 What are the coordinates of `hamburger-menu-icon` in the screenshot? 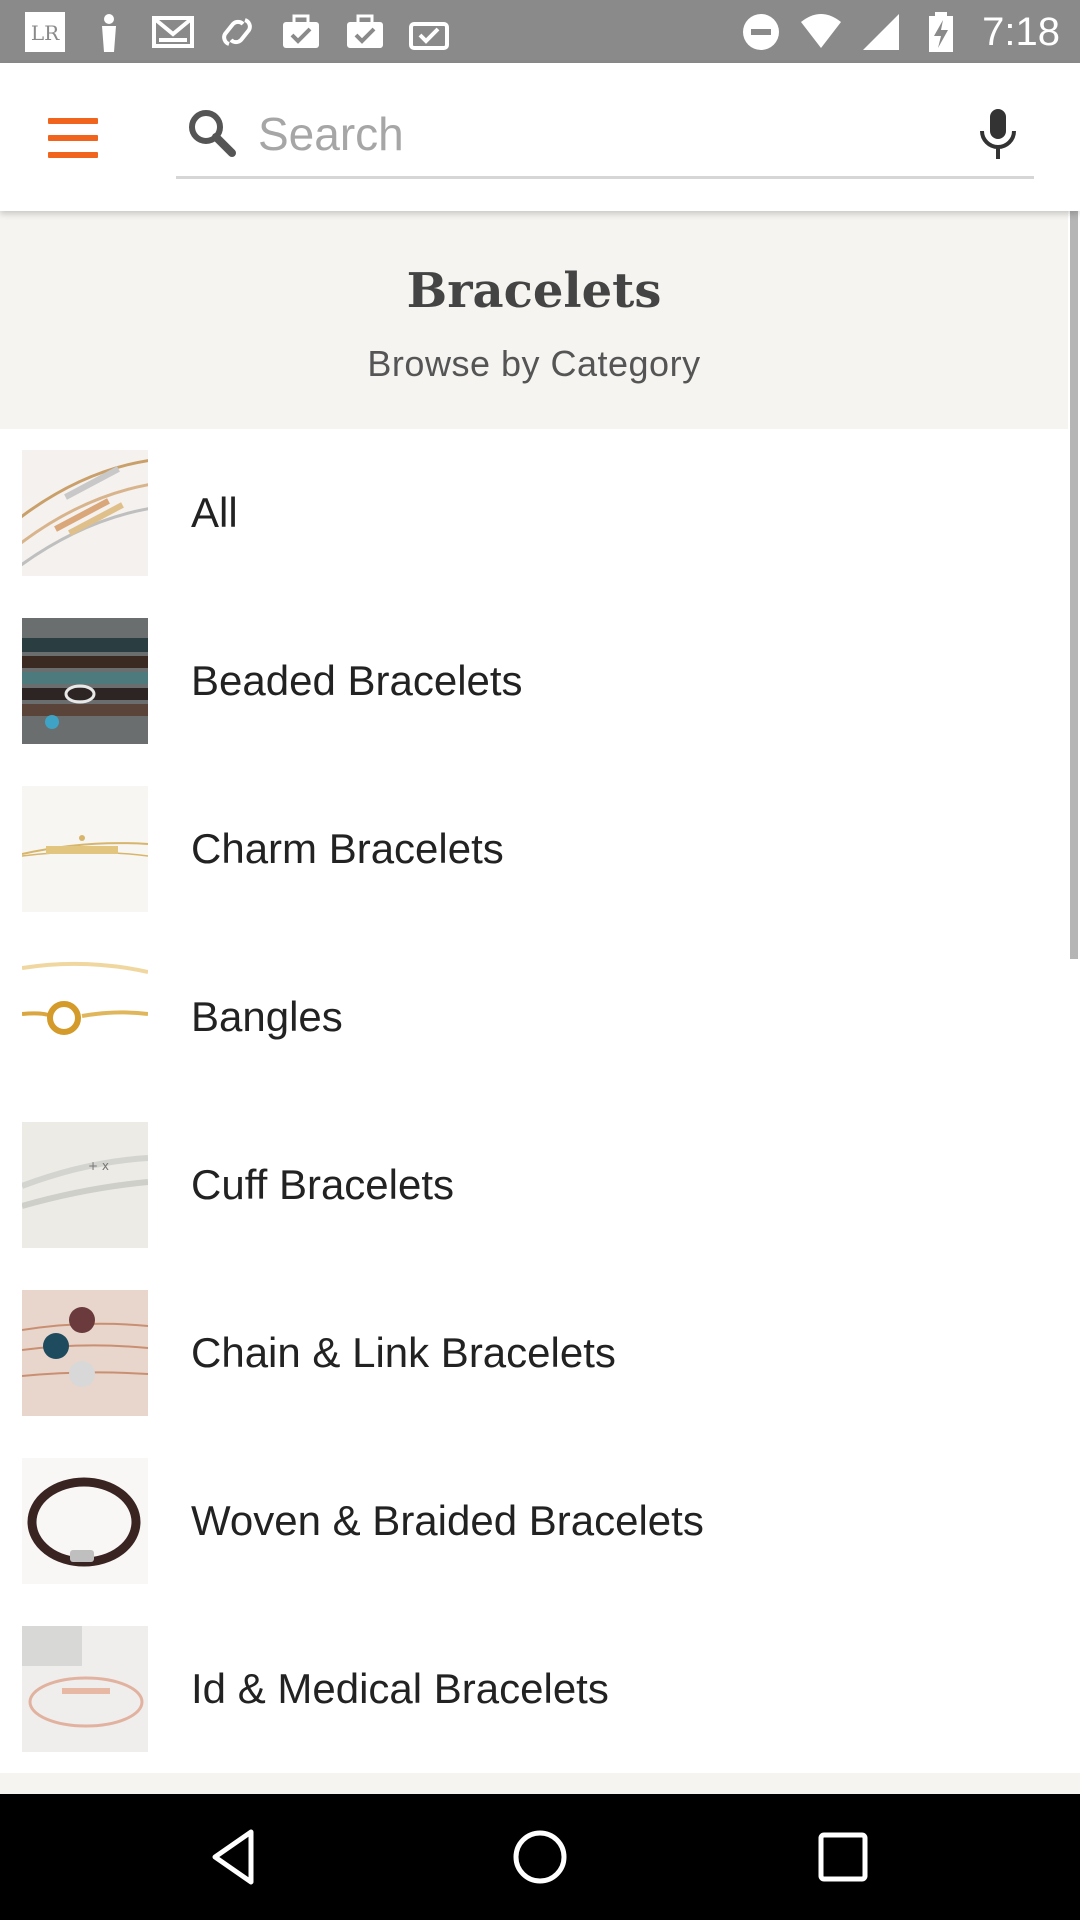 It's located at (73, 138).